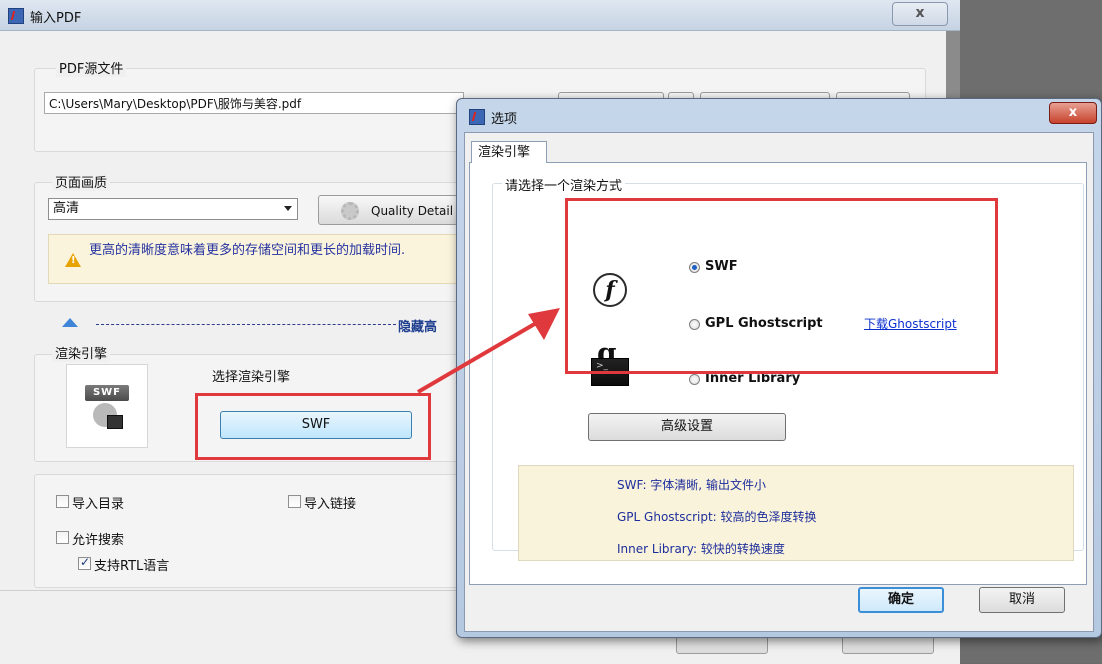  What do you see at coordinates (691, 485) in the screenshot?
I see `info-line-swf: SWF: 字体清晰, 输出文件小` at bounding box center [691, 485].